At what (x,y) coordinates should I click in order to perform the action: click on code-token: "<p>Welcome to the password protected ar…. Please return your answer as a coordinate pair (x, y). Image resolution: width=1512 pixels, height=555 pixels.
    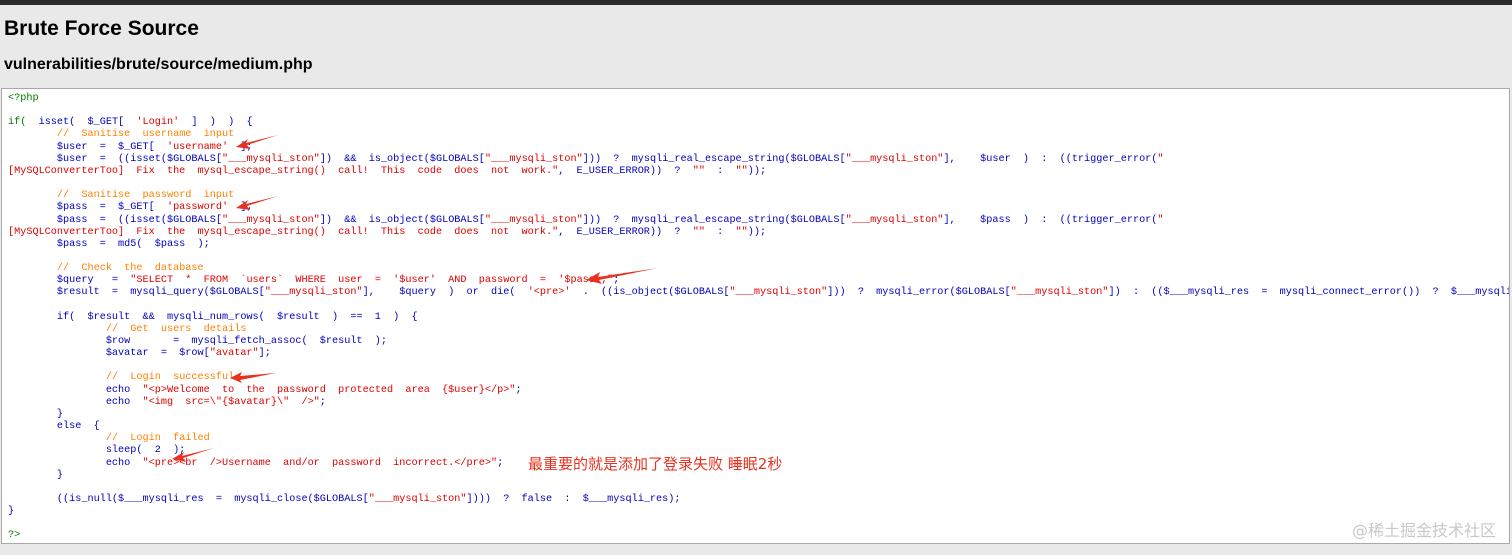
    Looking at the image, I should click on (329, 390).